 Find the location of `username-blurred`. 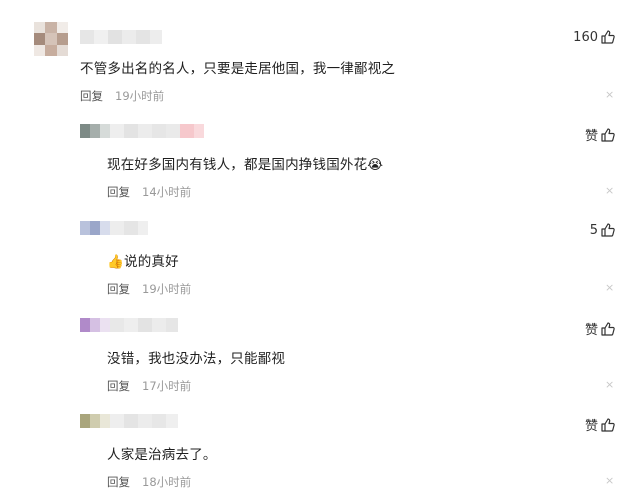

username-blurred is located at coordinates (121, 37).